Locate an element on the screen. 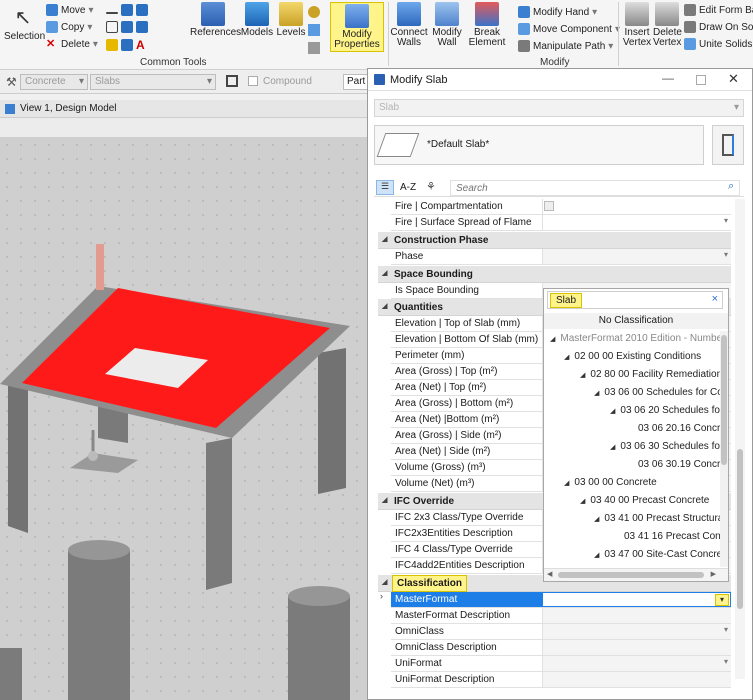  filter-icon: ⚘ is located at coordinates (431, 186).